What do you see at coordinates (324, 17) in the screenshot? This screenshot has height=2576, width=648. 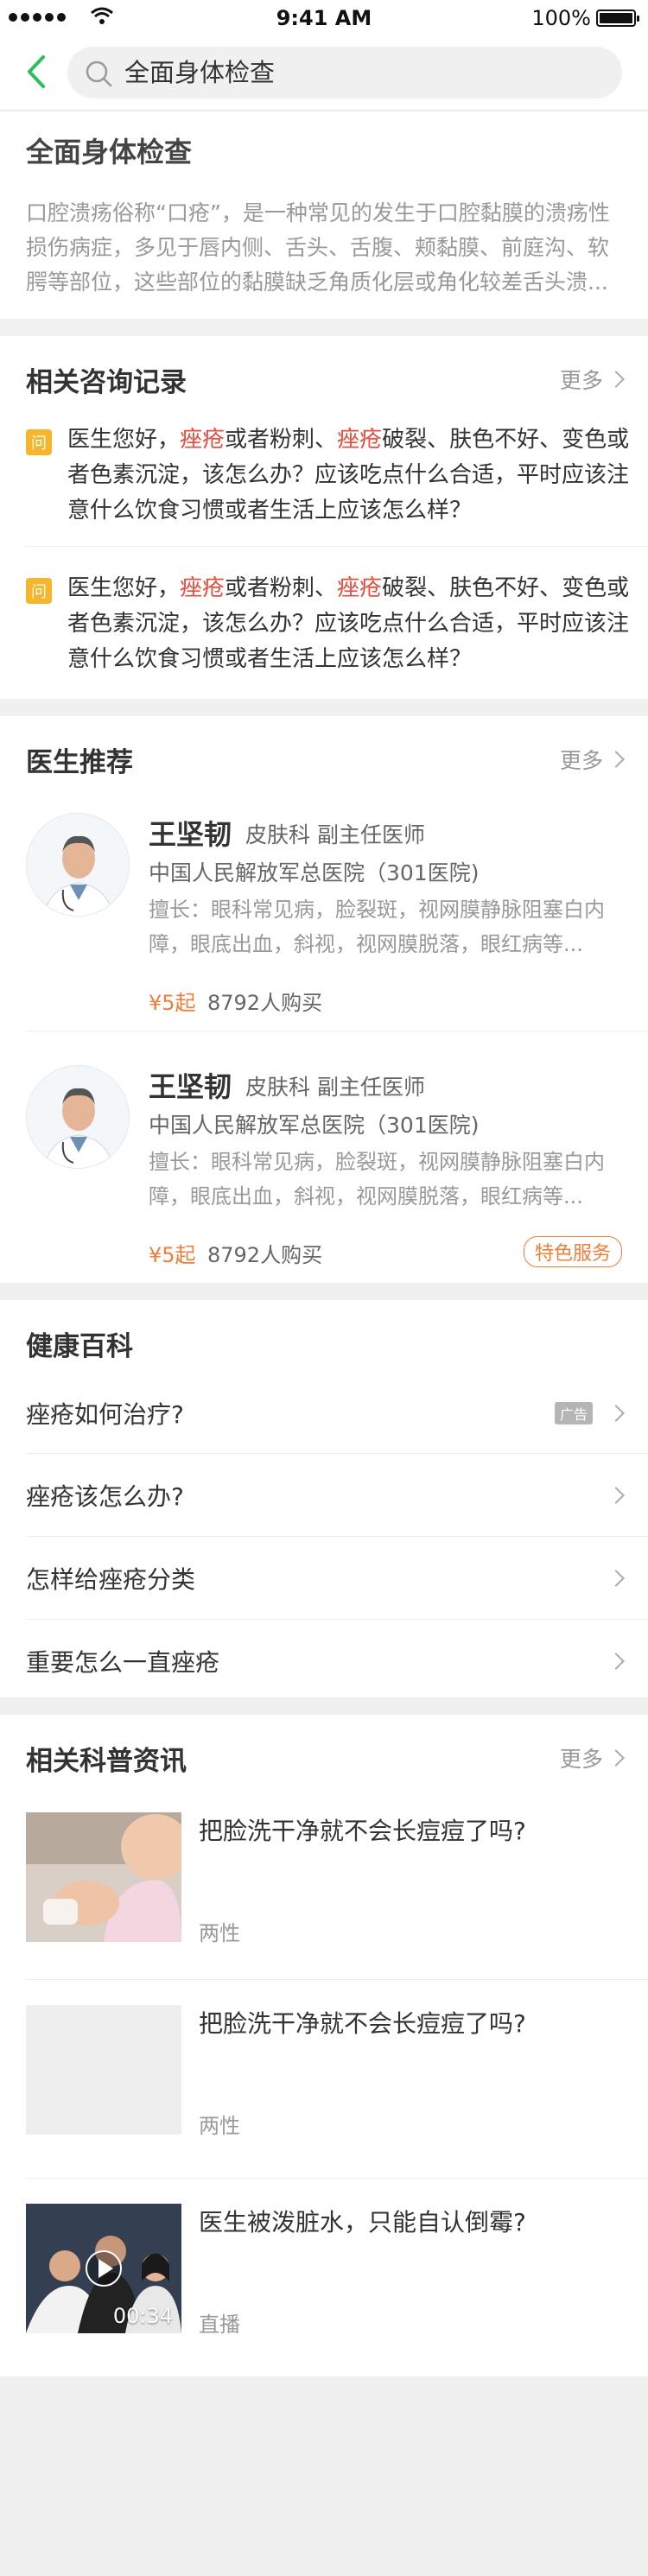 I see `status-bar: 9:41 AM 100%` at bounding box center [324, 17].